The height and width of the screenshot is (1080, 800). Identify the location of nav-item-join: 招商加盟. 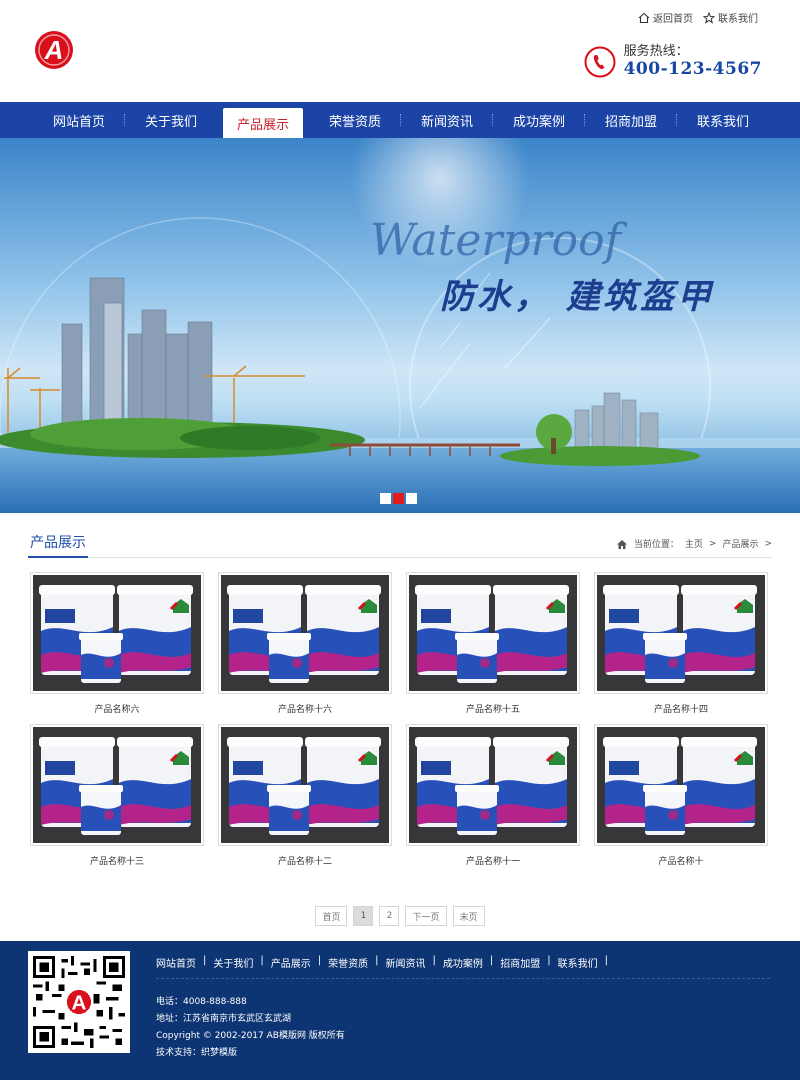
(631, 120).